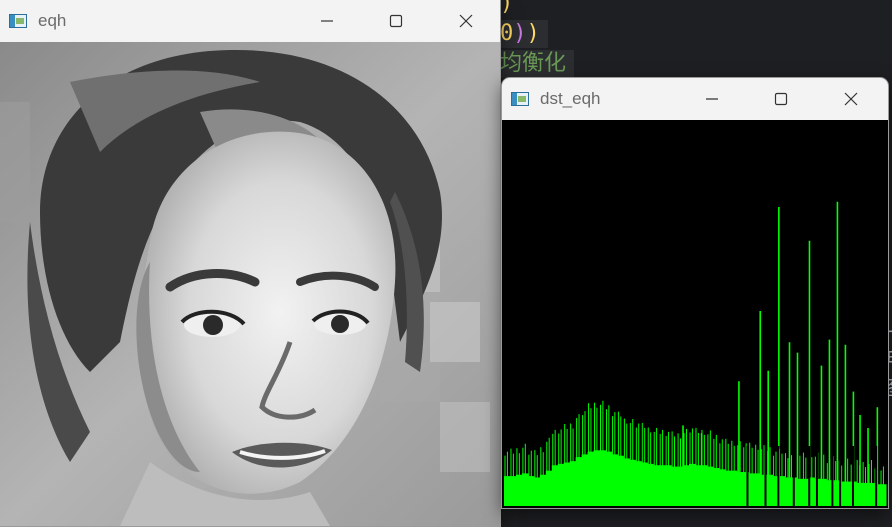 The width and height of the screenshot is (892, 527). I want to click on code-token: 0, so click(507, 33).